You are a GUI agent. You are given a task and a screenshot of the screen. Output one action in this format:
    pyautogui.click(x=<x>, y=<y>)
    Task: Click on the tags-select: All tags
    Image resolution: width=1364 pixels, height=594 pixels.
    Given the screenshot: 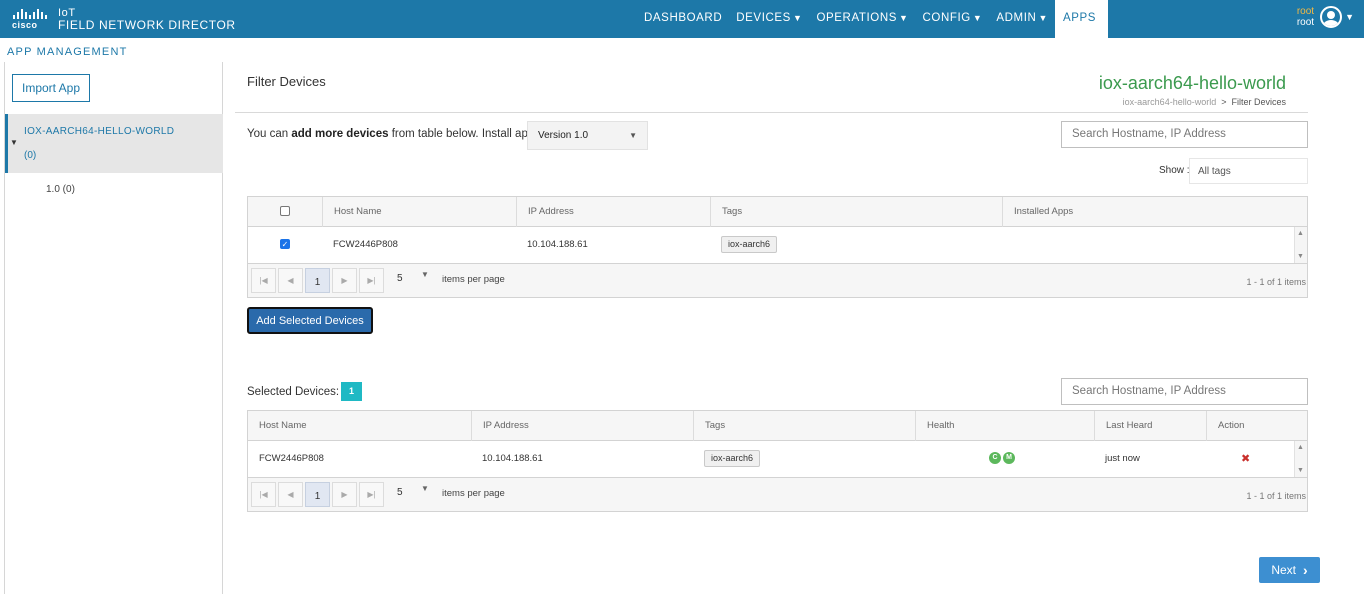 What is the action you would take?
    pyautogui.click(x=1248, y=171)
    